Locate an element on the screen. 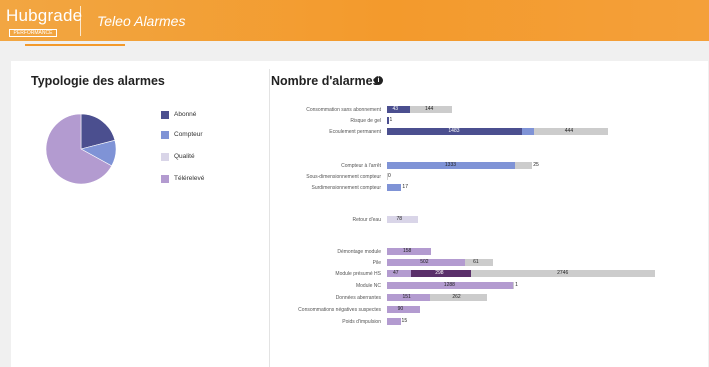  row-label: Risque de gel is located at coordinates (365, 120).